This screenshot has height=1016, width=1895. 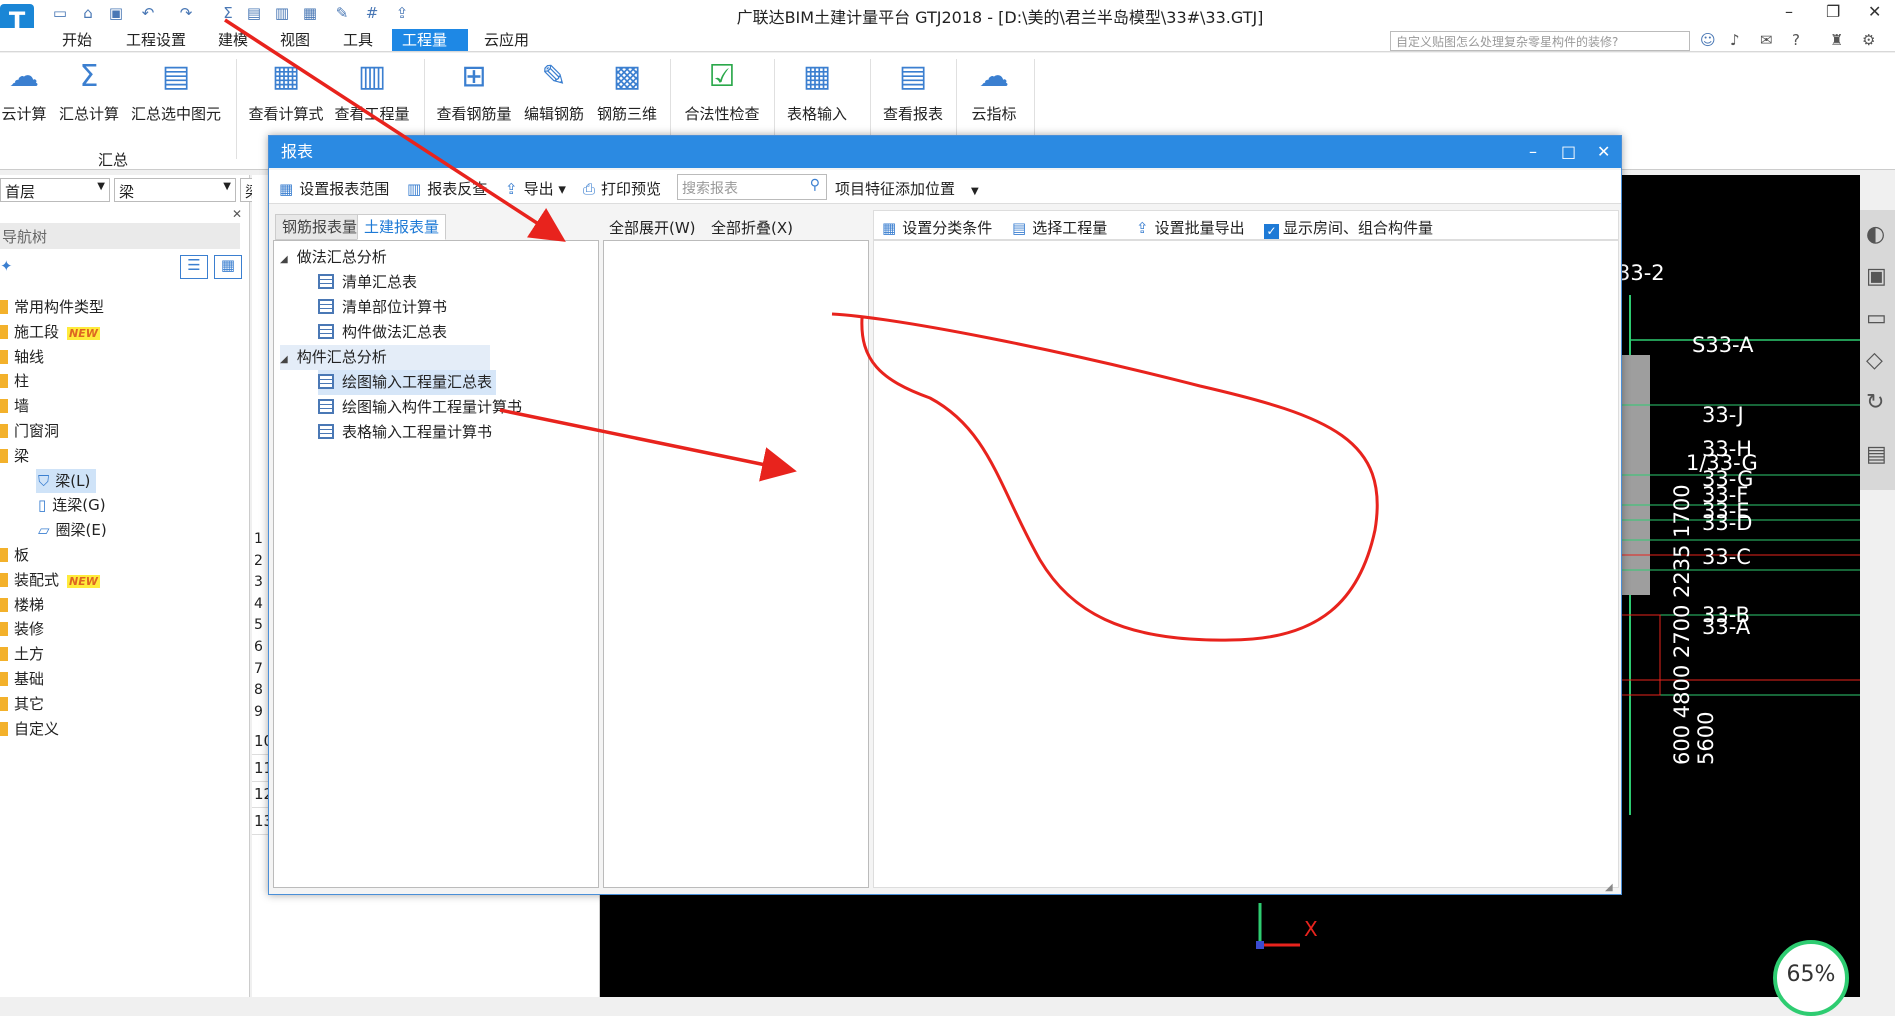 I want to click on edit-rebar-button: ✎ 编辑钢筋, so click(x=554, y=90).